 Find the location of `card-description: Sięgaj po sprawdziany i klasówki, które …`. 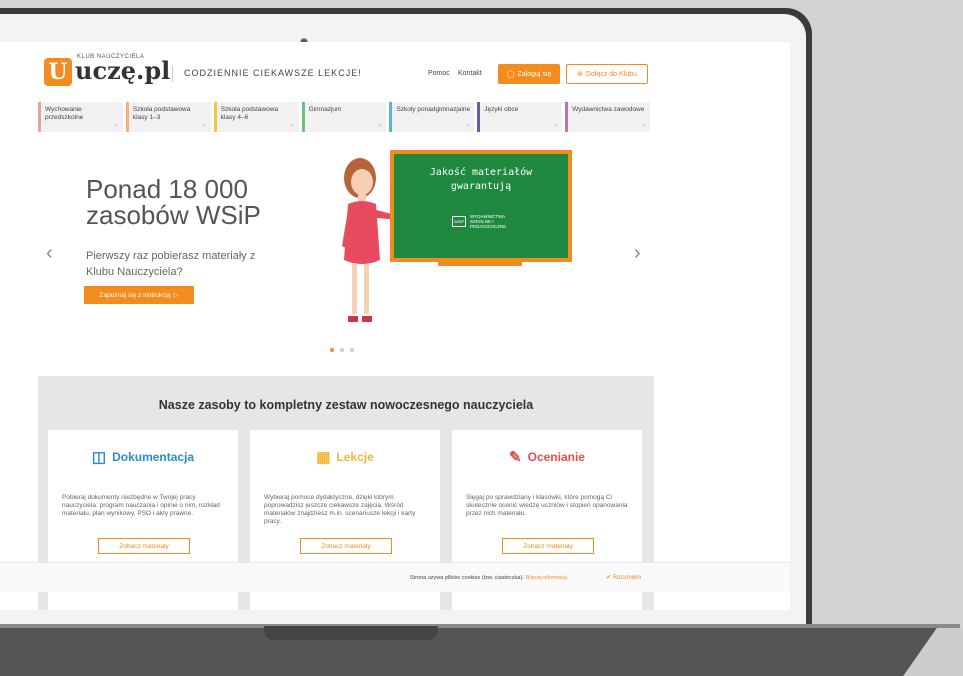

card-description: Sięgaj po sprawdziany i klasówki, które … is located at coordinates (547, 505).